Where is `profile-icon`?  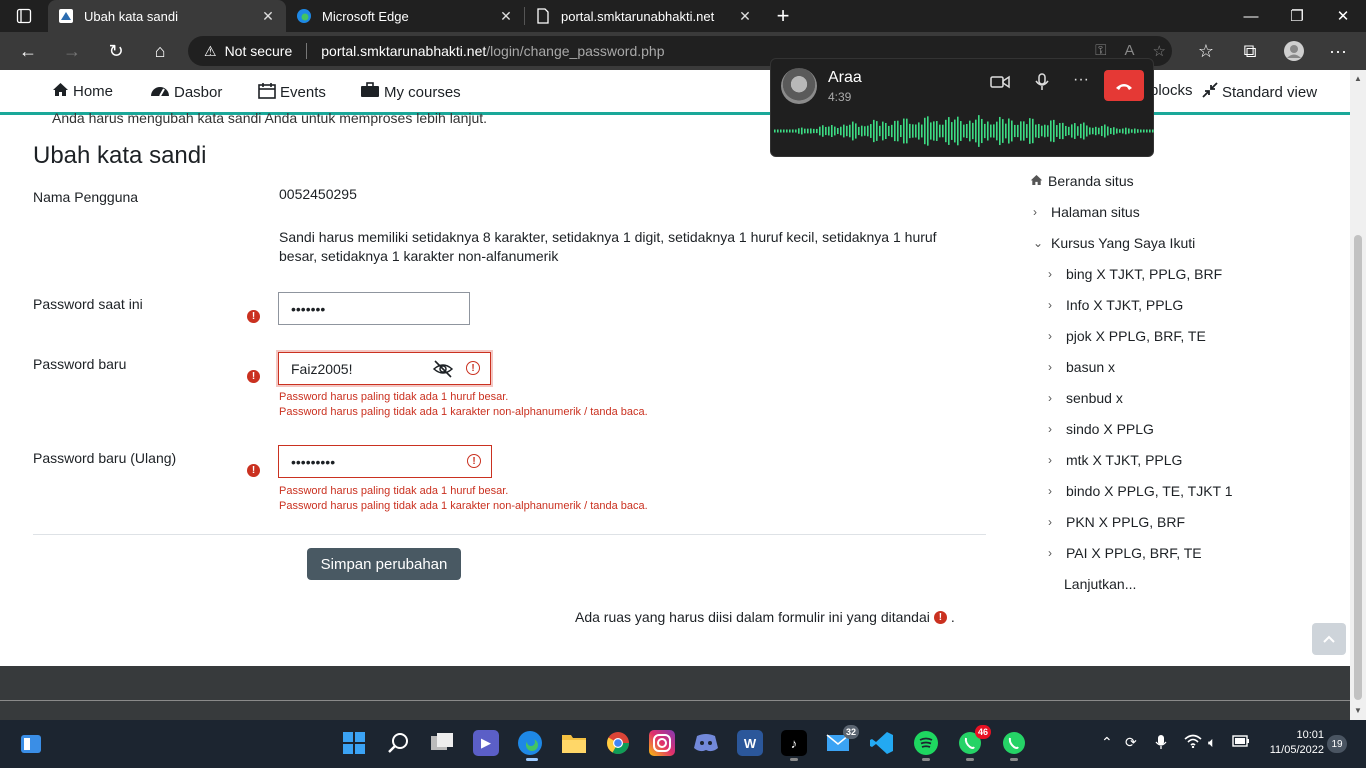
profile-icon is located at coordinates (1294, 51).